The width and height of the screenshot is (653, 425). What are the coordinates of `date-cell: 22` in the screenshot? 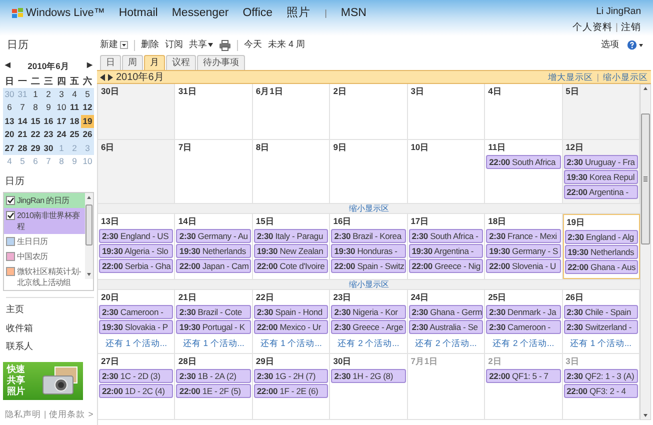 It's located at (35, 135).